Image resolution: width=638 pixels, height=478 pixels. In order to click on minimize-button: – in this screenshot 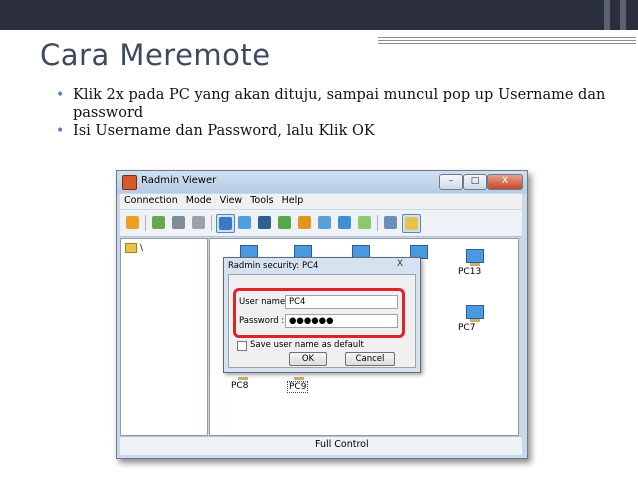, I will do `click(451, 182)`.